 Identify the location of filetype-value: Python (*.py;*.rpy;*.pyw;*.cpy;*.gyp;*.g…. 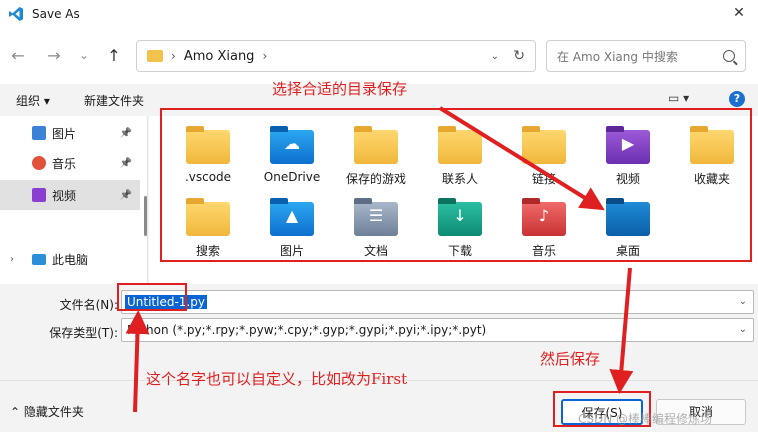
(306, 330).